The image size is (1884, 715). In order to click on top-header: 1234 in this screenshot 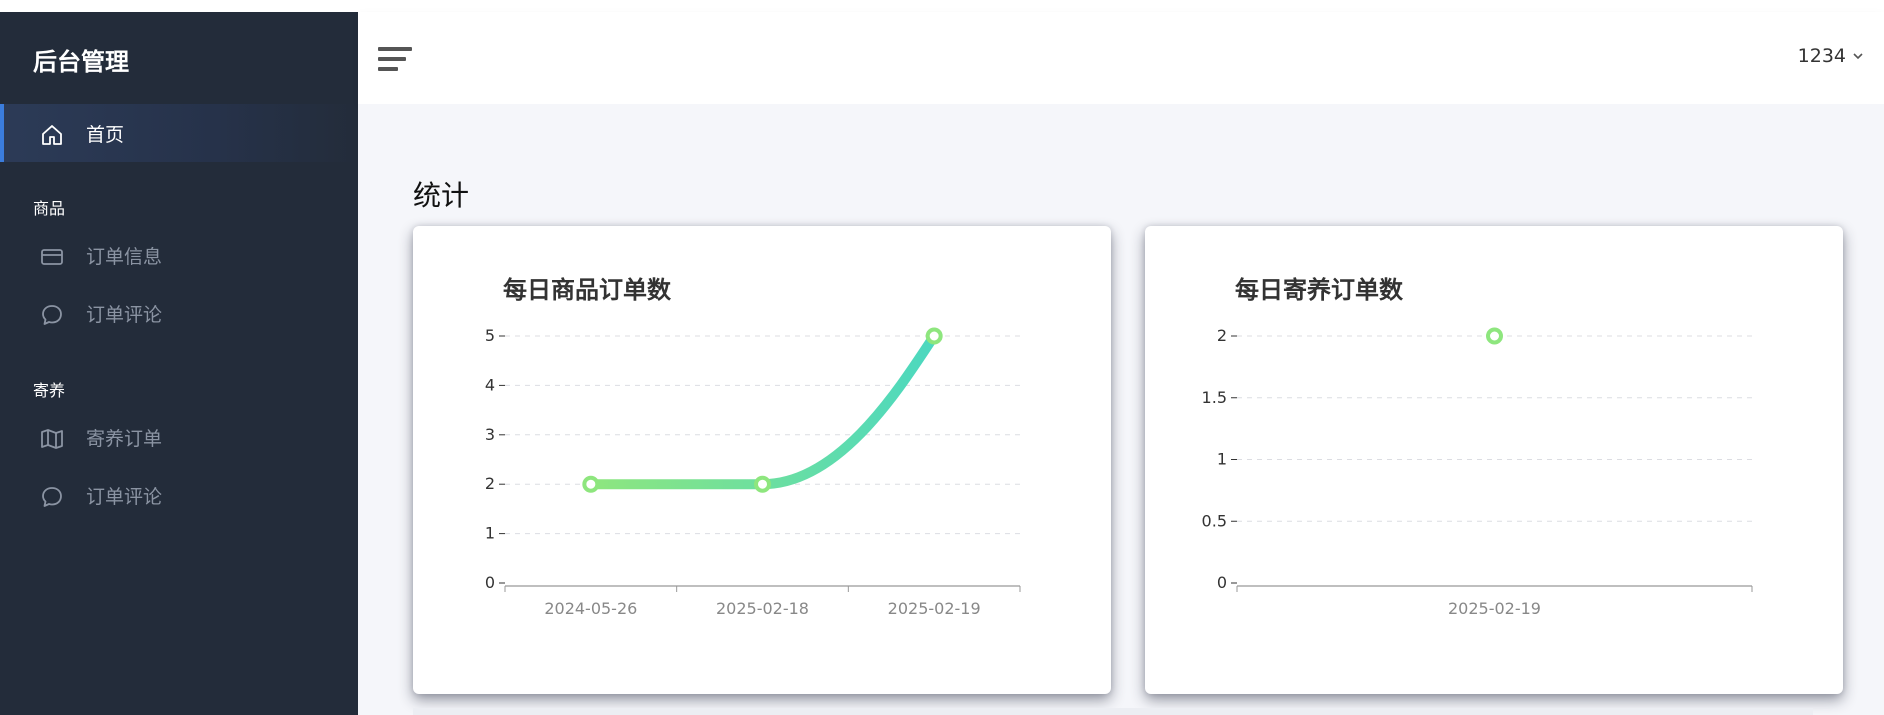, I will do `click(1121, 58)`.